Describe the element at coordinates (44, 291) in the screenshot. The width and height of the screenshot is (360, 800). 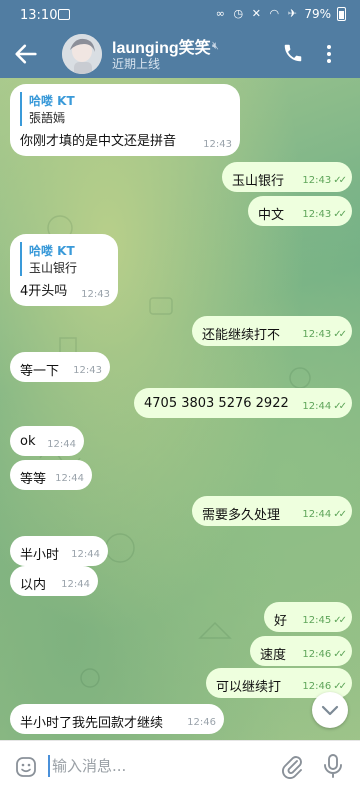
I see `message-text: 4开头吗` at that location.